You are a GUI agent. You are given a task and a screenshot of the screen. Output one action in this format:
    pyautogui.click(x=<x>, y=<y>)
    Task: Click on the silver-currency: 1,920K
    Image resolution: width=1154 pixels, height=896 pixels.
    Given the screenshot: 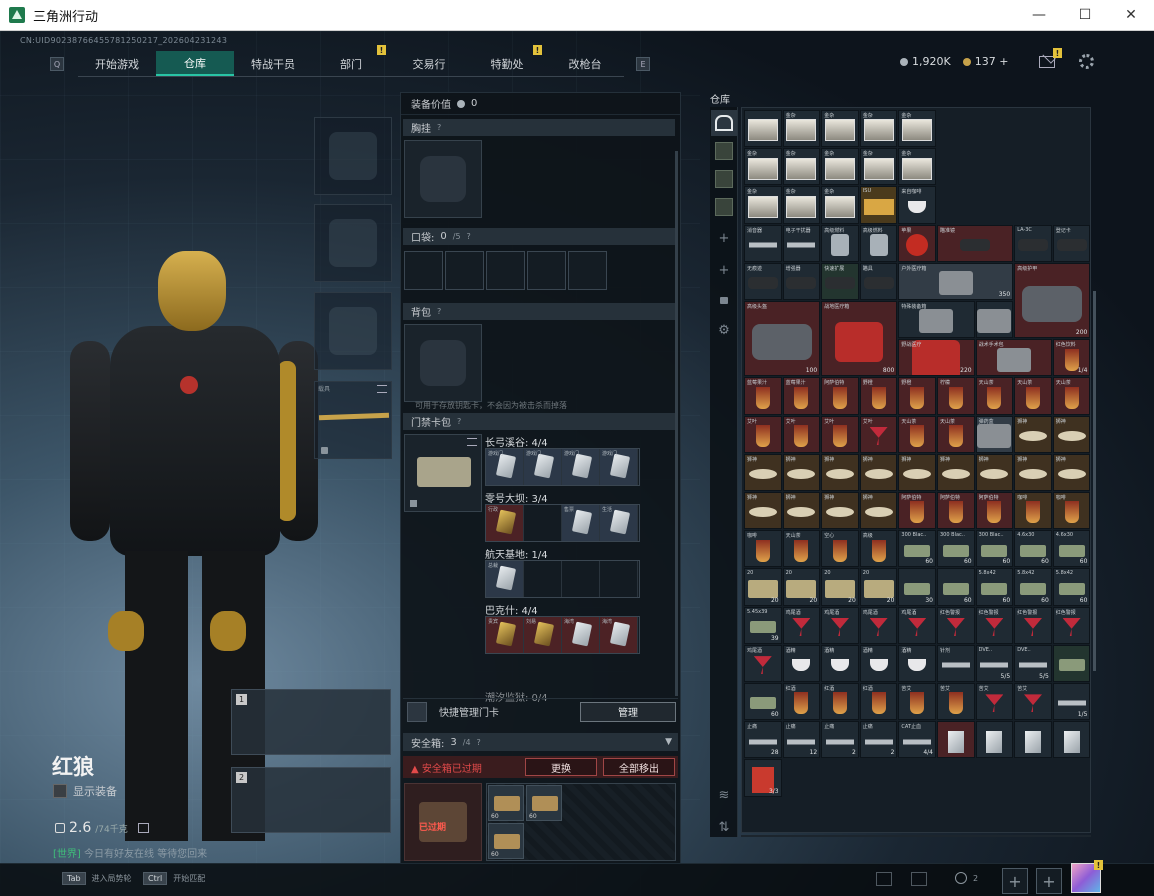 What is the action you would take?
    pyautogui.click(x=925, y=61)
    